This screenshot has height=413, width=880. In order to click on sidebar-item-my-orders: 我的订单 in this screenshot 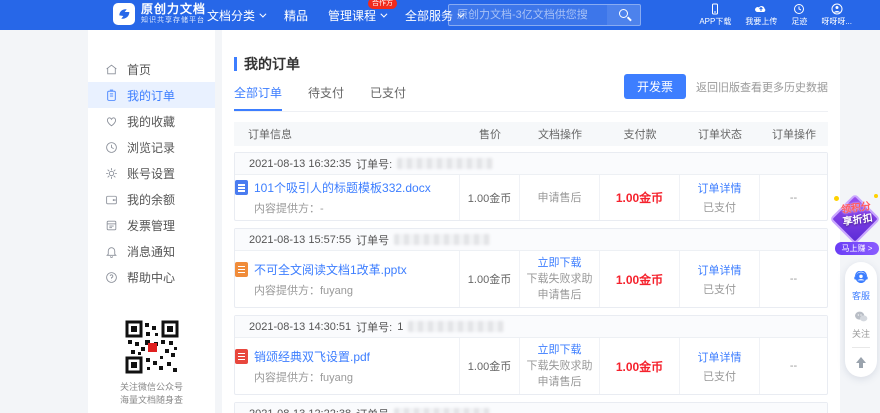, I will do `click(151, 95)`.